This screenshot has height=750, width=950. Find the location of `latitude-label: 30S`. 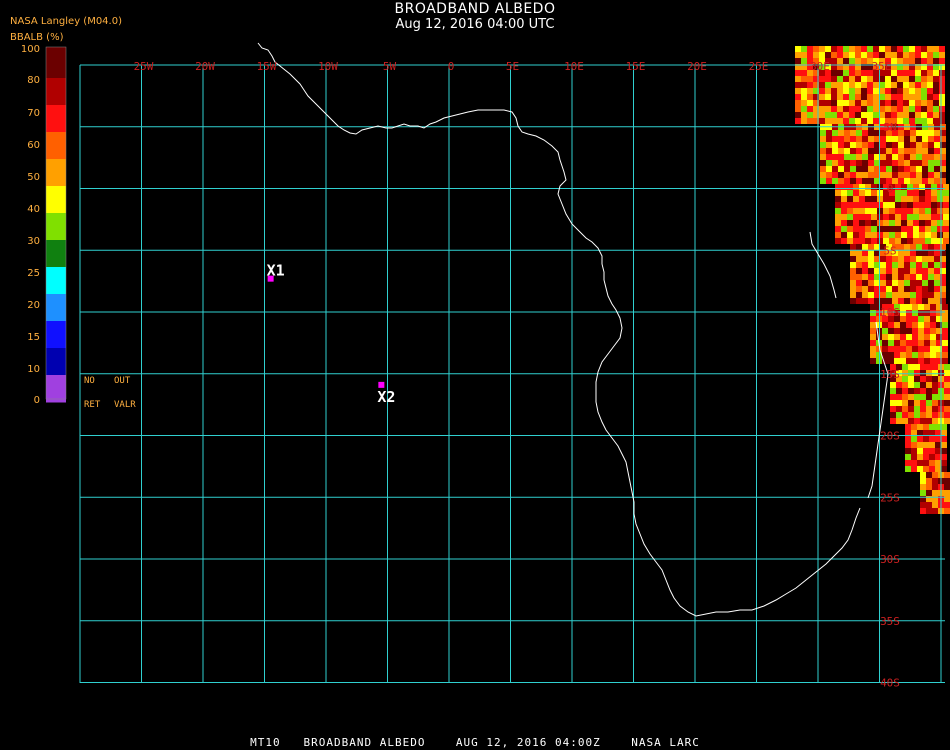

latitude-label: 30S is located at coordinates (890, 559).